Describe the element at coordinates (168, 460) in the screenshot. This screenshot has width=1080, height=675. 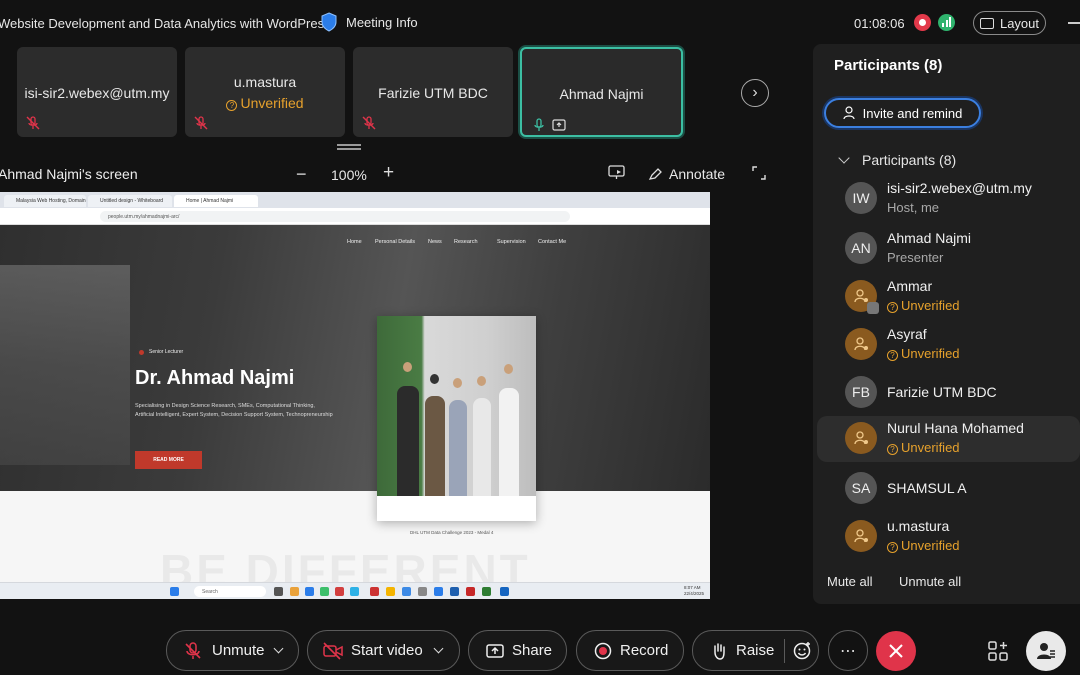
I see `read-more-button: READ MORE` at that location.